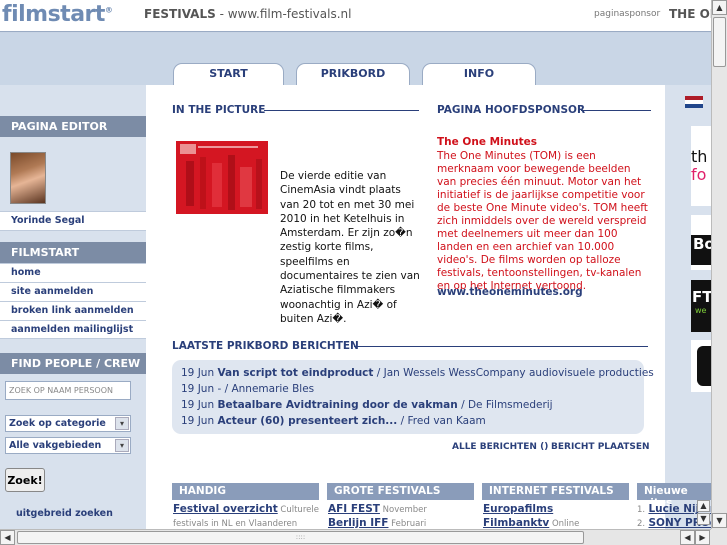  What do you see at coordinates (500, 447) in the screenshot?
I see `all-messages-link: ALLE BERICHTEN ()` at bounding box center [500, 447].